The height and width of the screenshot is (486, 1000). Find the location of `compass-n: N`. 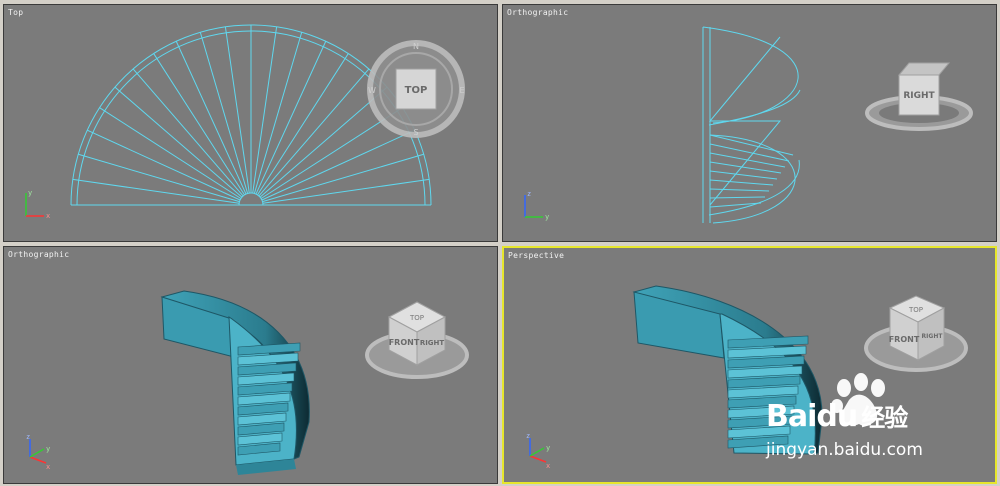

compass-n: N is located at coordinates (416, 46).